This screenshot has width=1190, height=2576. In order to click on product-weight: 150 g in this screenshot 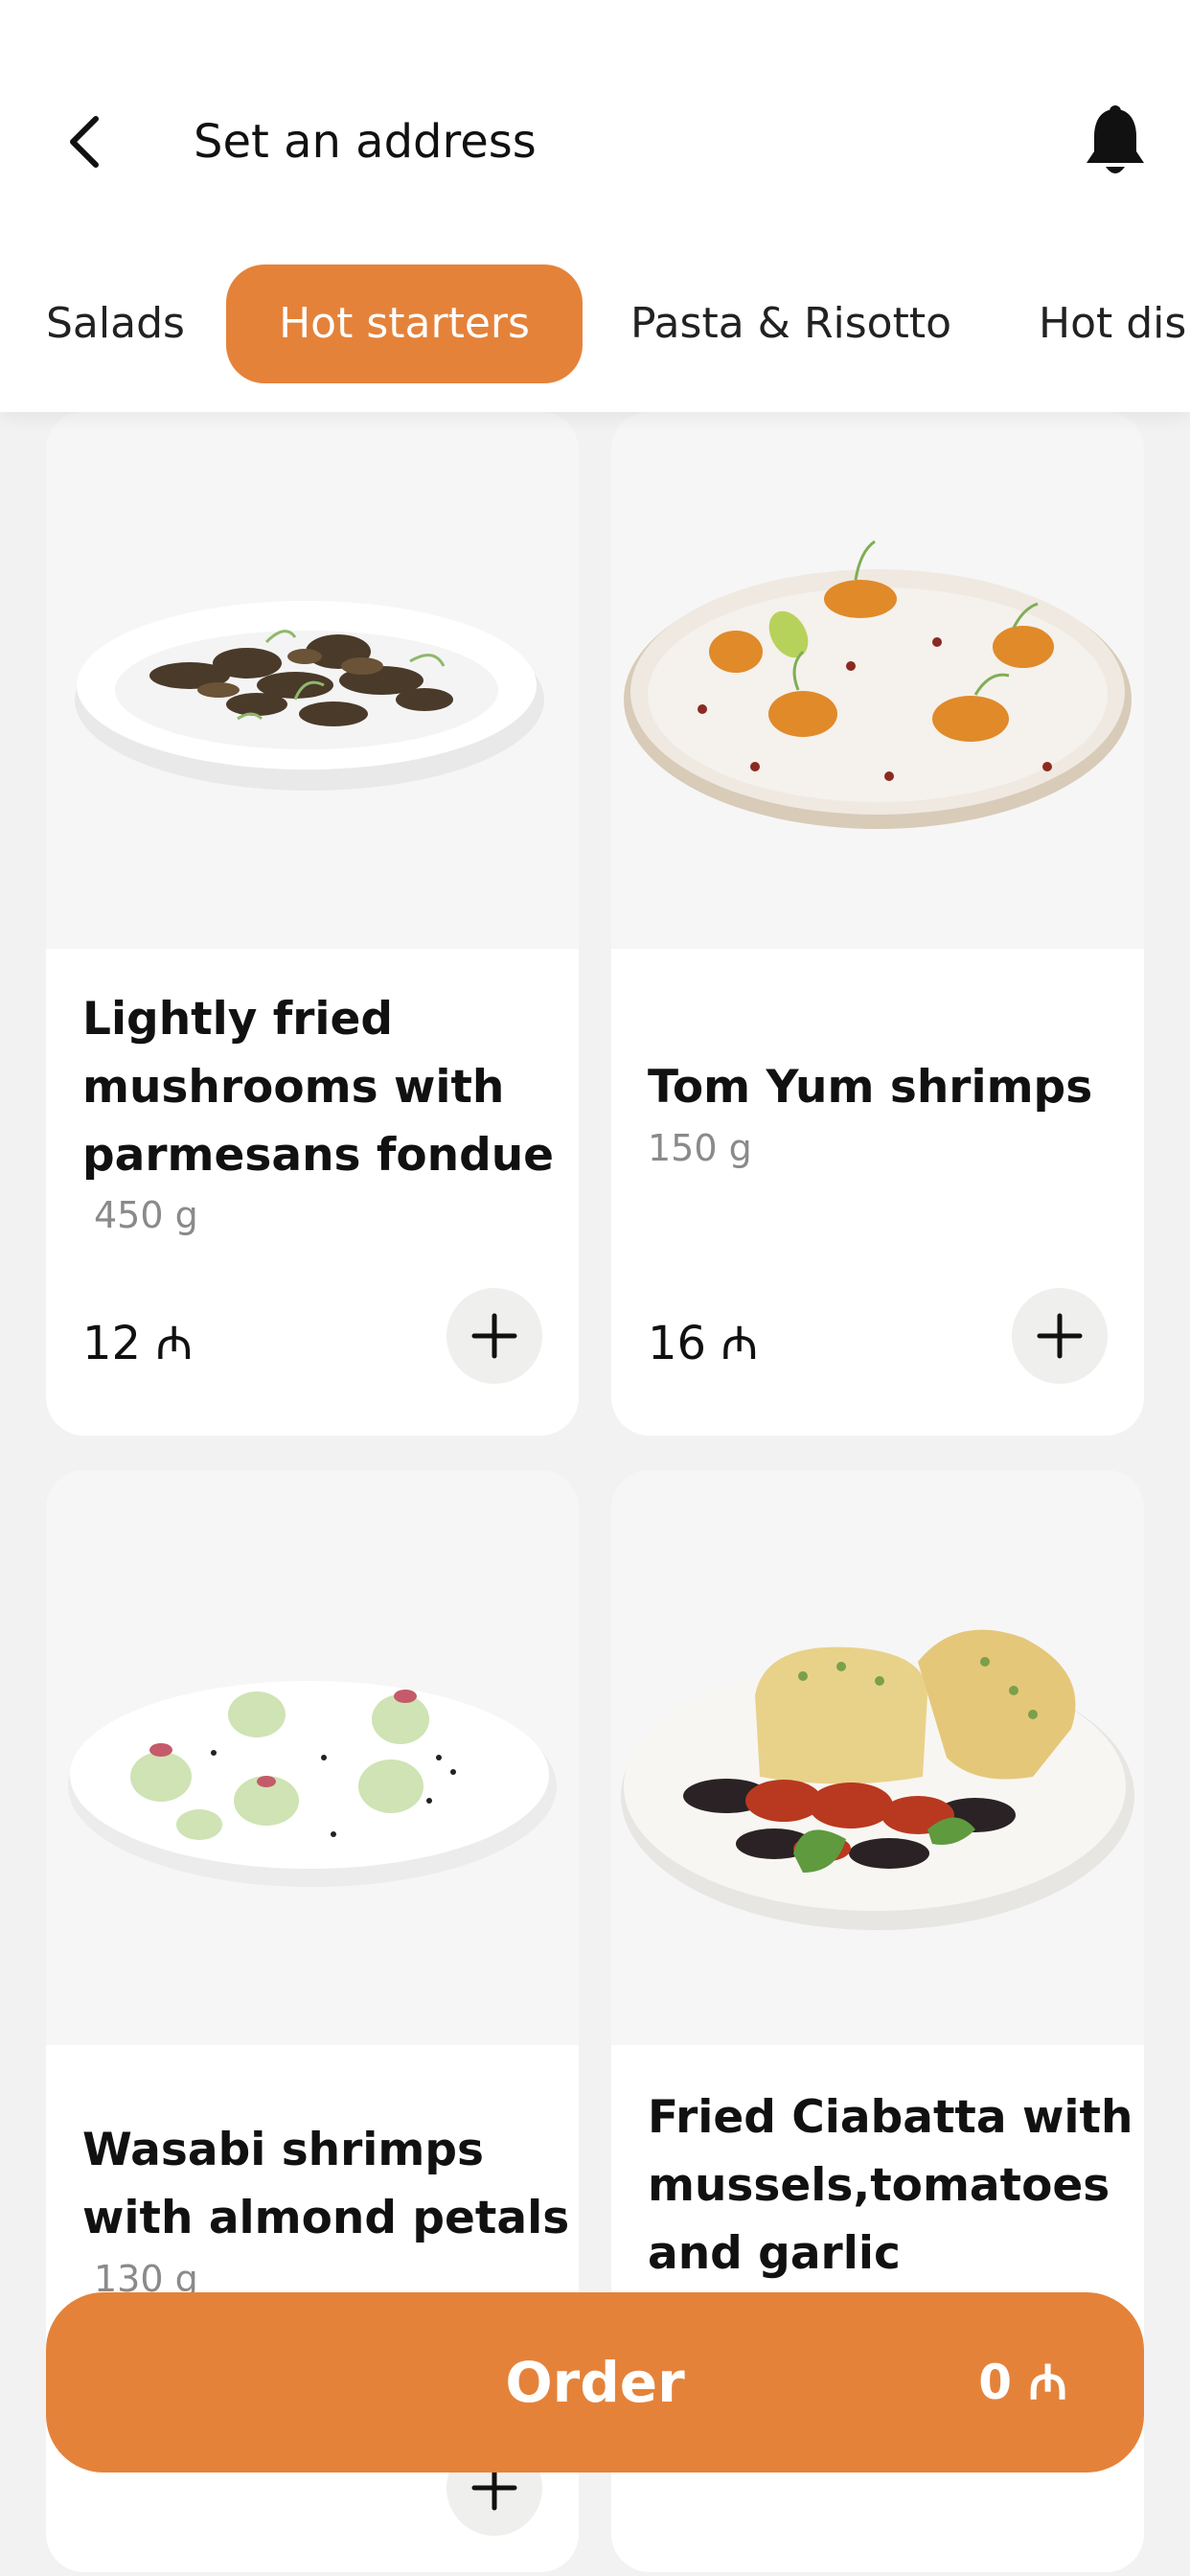, I will do `click(700, 1148)`.